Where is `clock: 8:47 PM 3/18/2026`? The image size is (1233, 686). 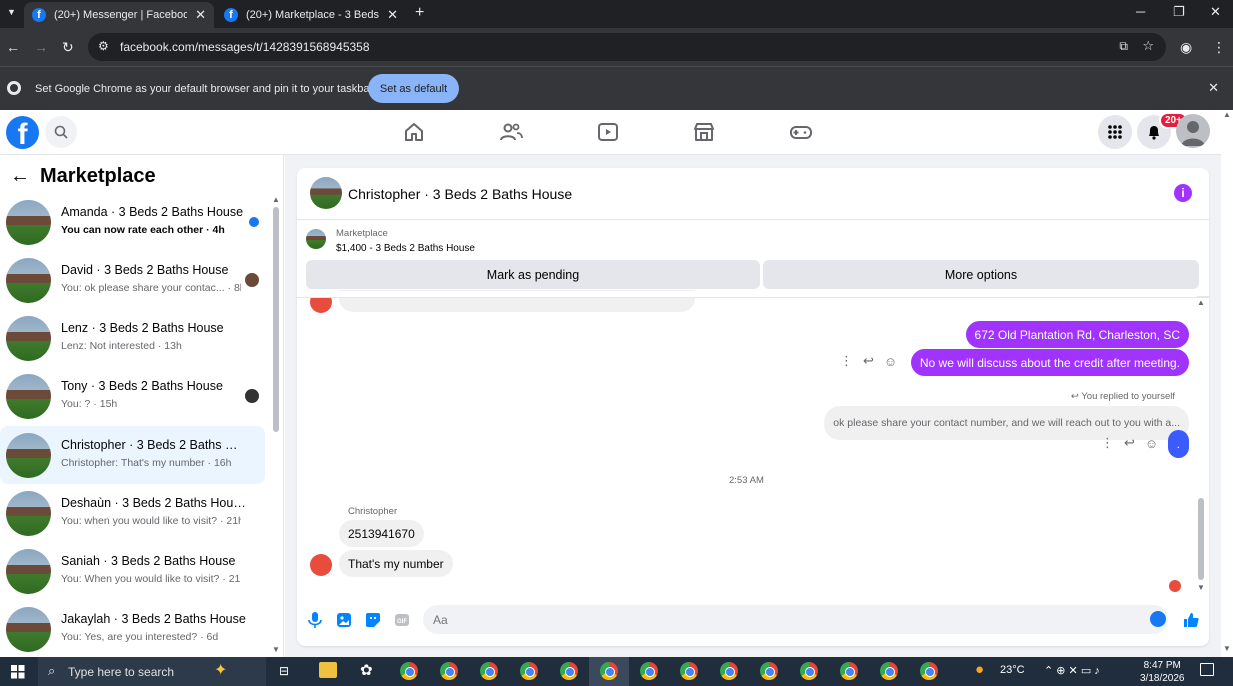 clock: 8:47 PM 3/18/2026 is located at coordinates (1162, 672).